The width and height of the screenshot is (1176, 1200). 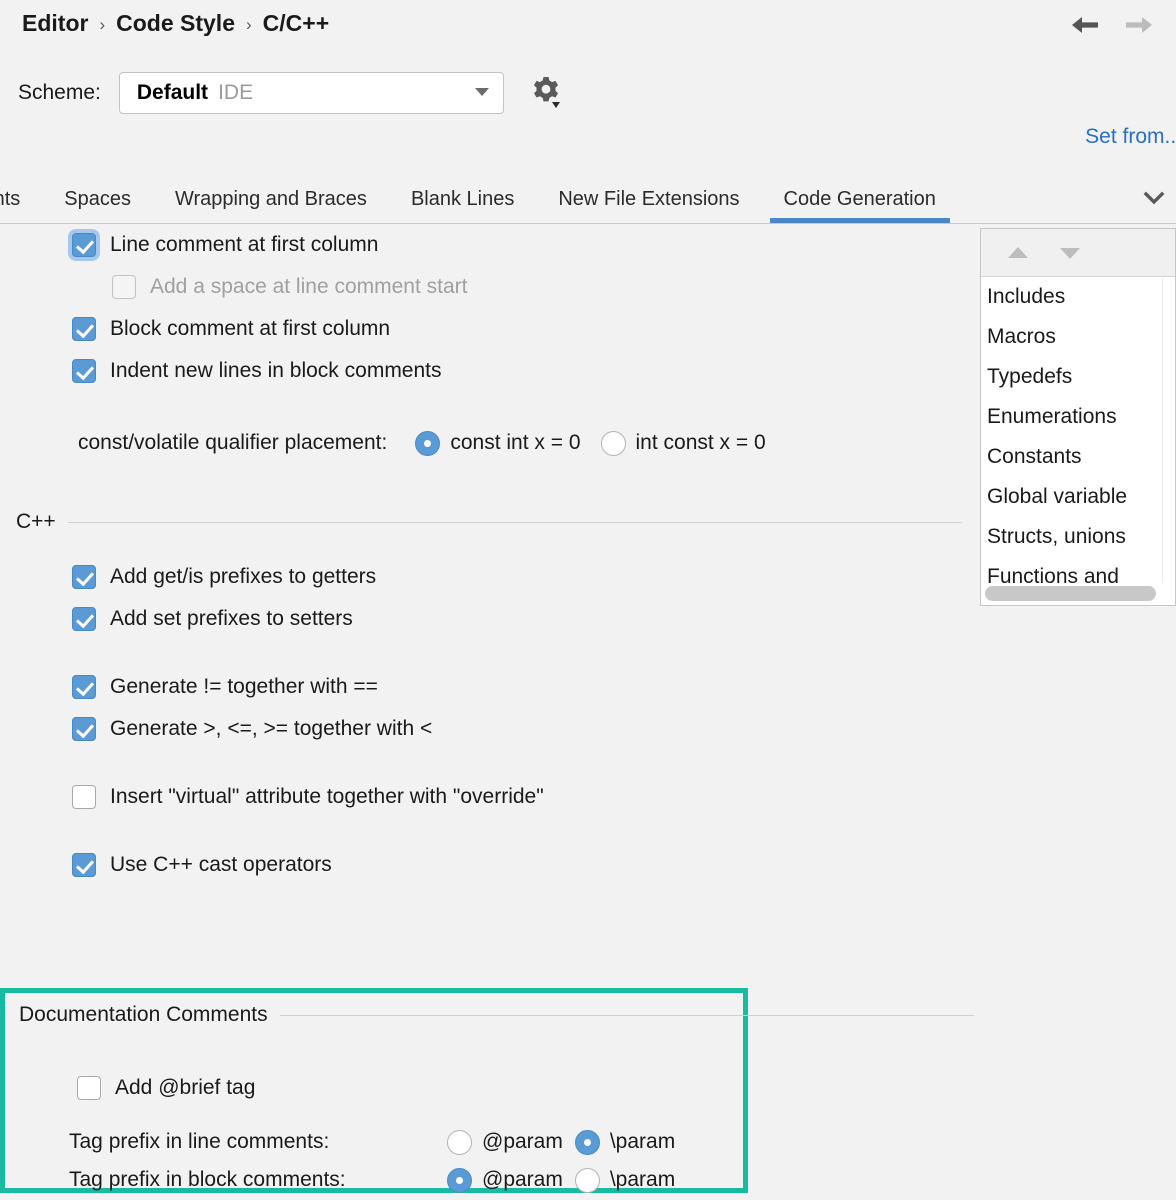 I want to click on checkbox-indent-new-lines-in-block-comments, so click(x=84, y=371).